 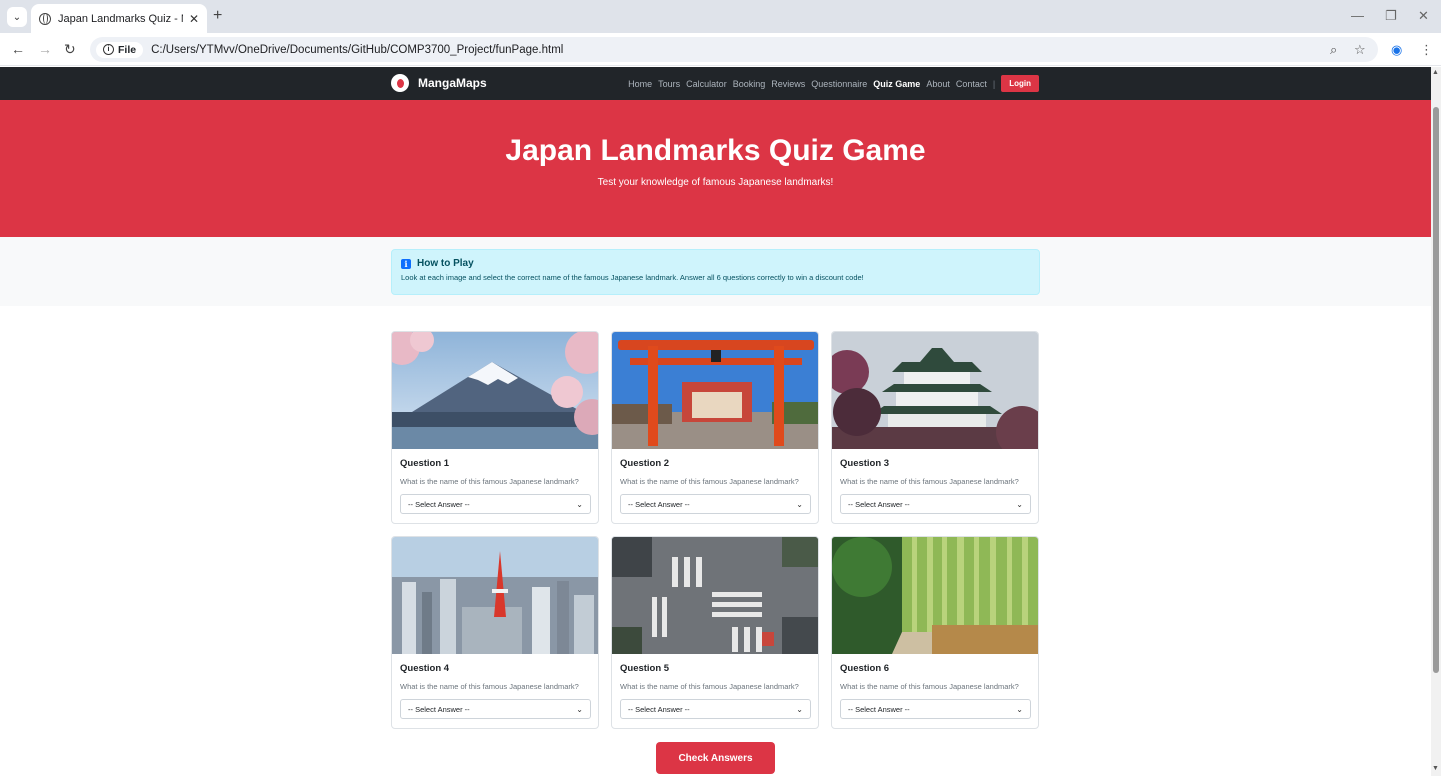 I want to click on mount-fuji-image, so click(x=495, y=390).